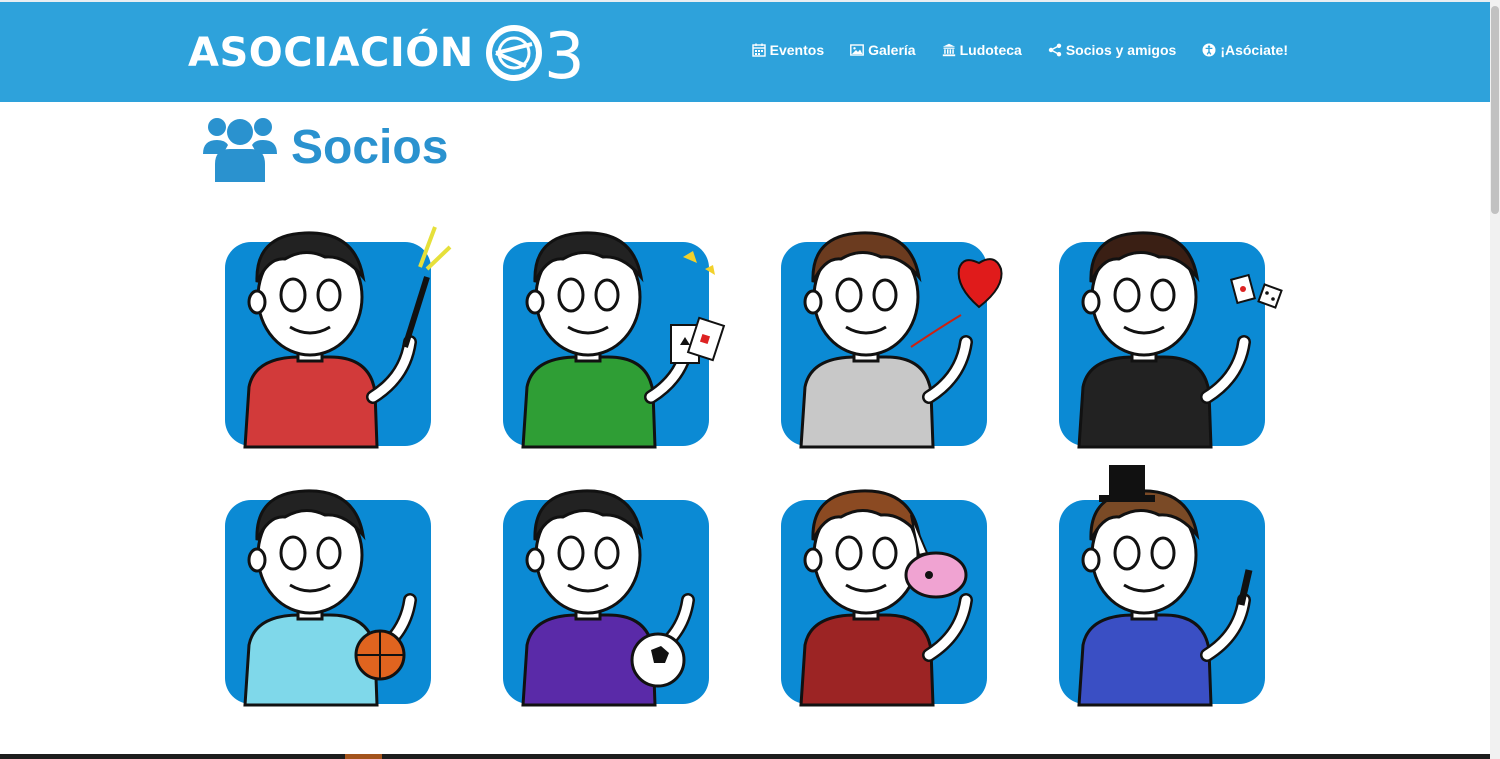  What do you see at coordinates (240, 150) in the screenshot?
I see `users-icon` at bounding box center [240, 150].